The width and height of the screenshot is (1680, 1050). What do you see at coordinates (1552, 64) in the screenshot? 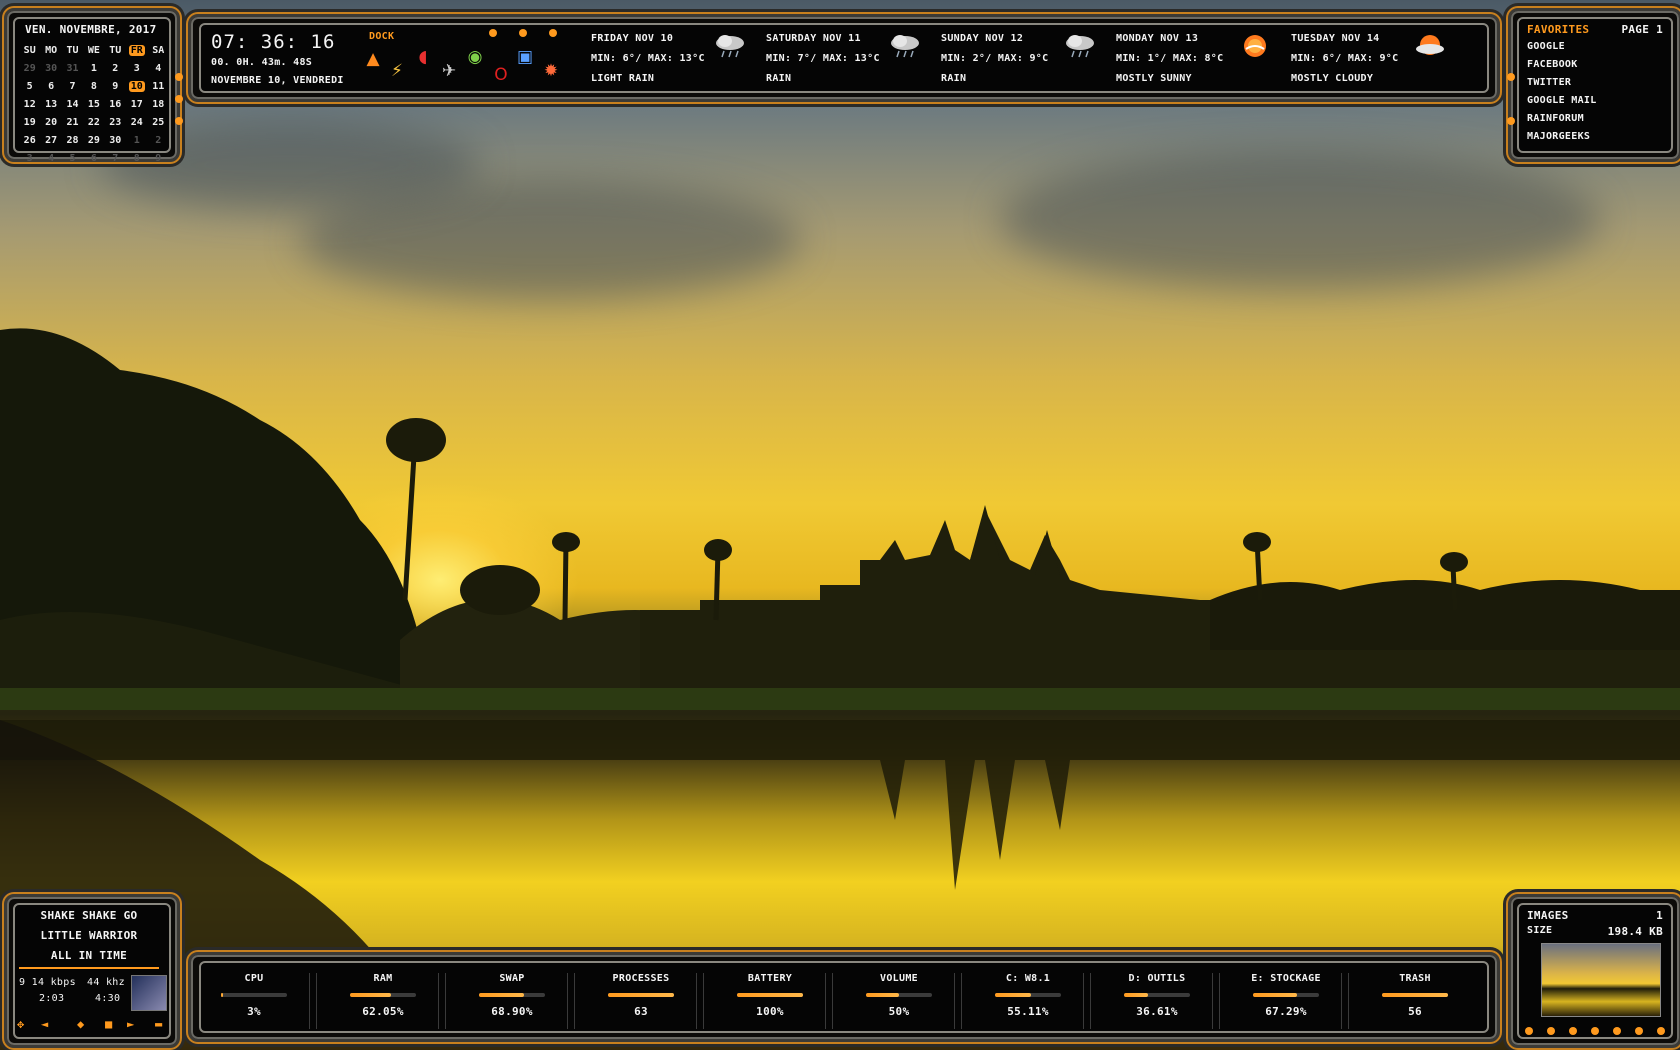
I see `favorite-link: FACEBOOK` at bounding box center [1552, 64].